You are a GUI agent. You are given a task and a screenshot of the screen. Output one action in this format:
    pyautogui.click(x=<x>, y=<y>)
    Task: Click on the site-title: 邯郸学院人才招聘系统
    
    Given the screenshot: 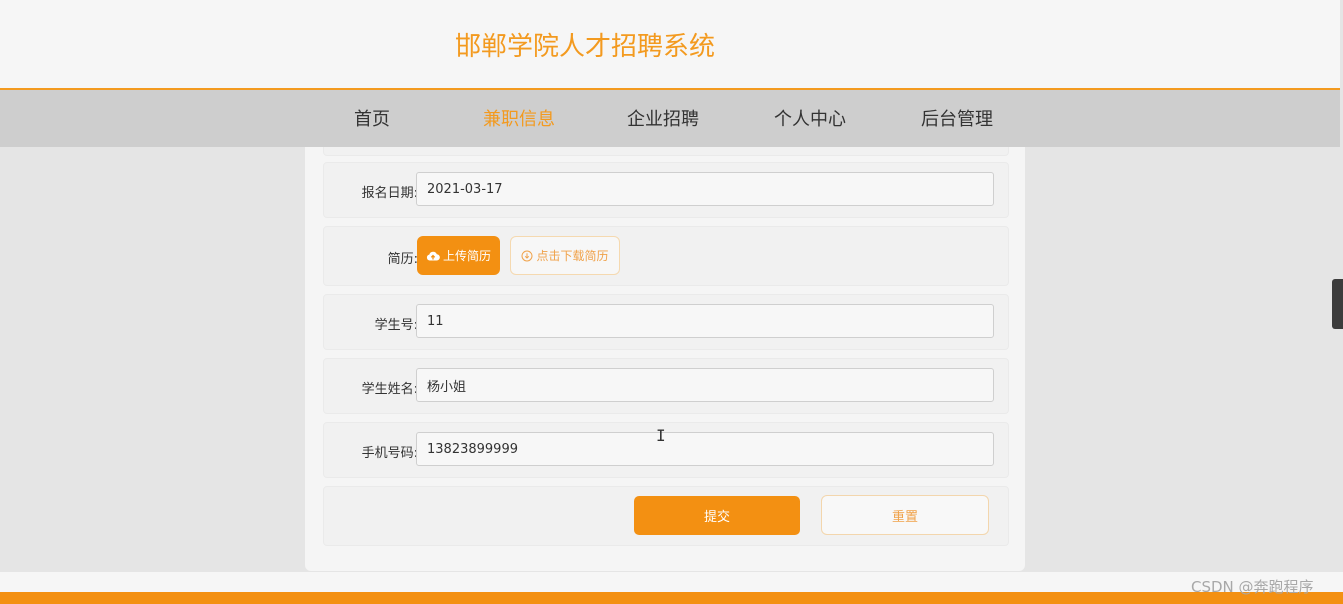 What is the action you would take?
    pyautogui.click(x=585, y=47)
    